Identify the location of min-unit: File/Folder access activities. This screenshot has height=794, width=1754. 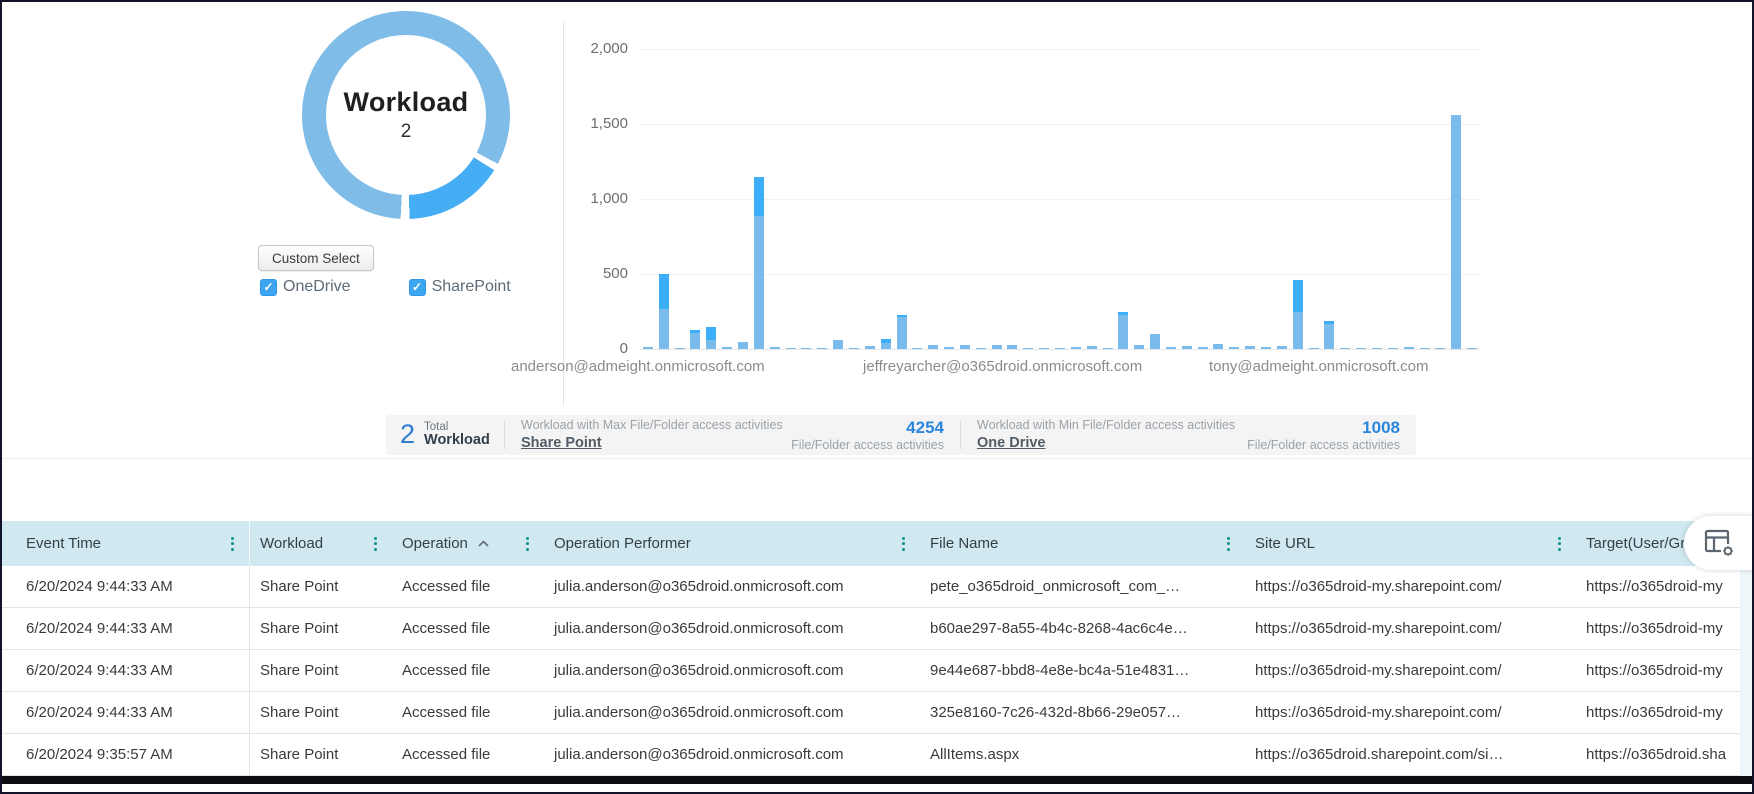
(1323, 444).